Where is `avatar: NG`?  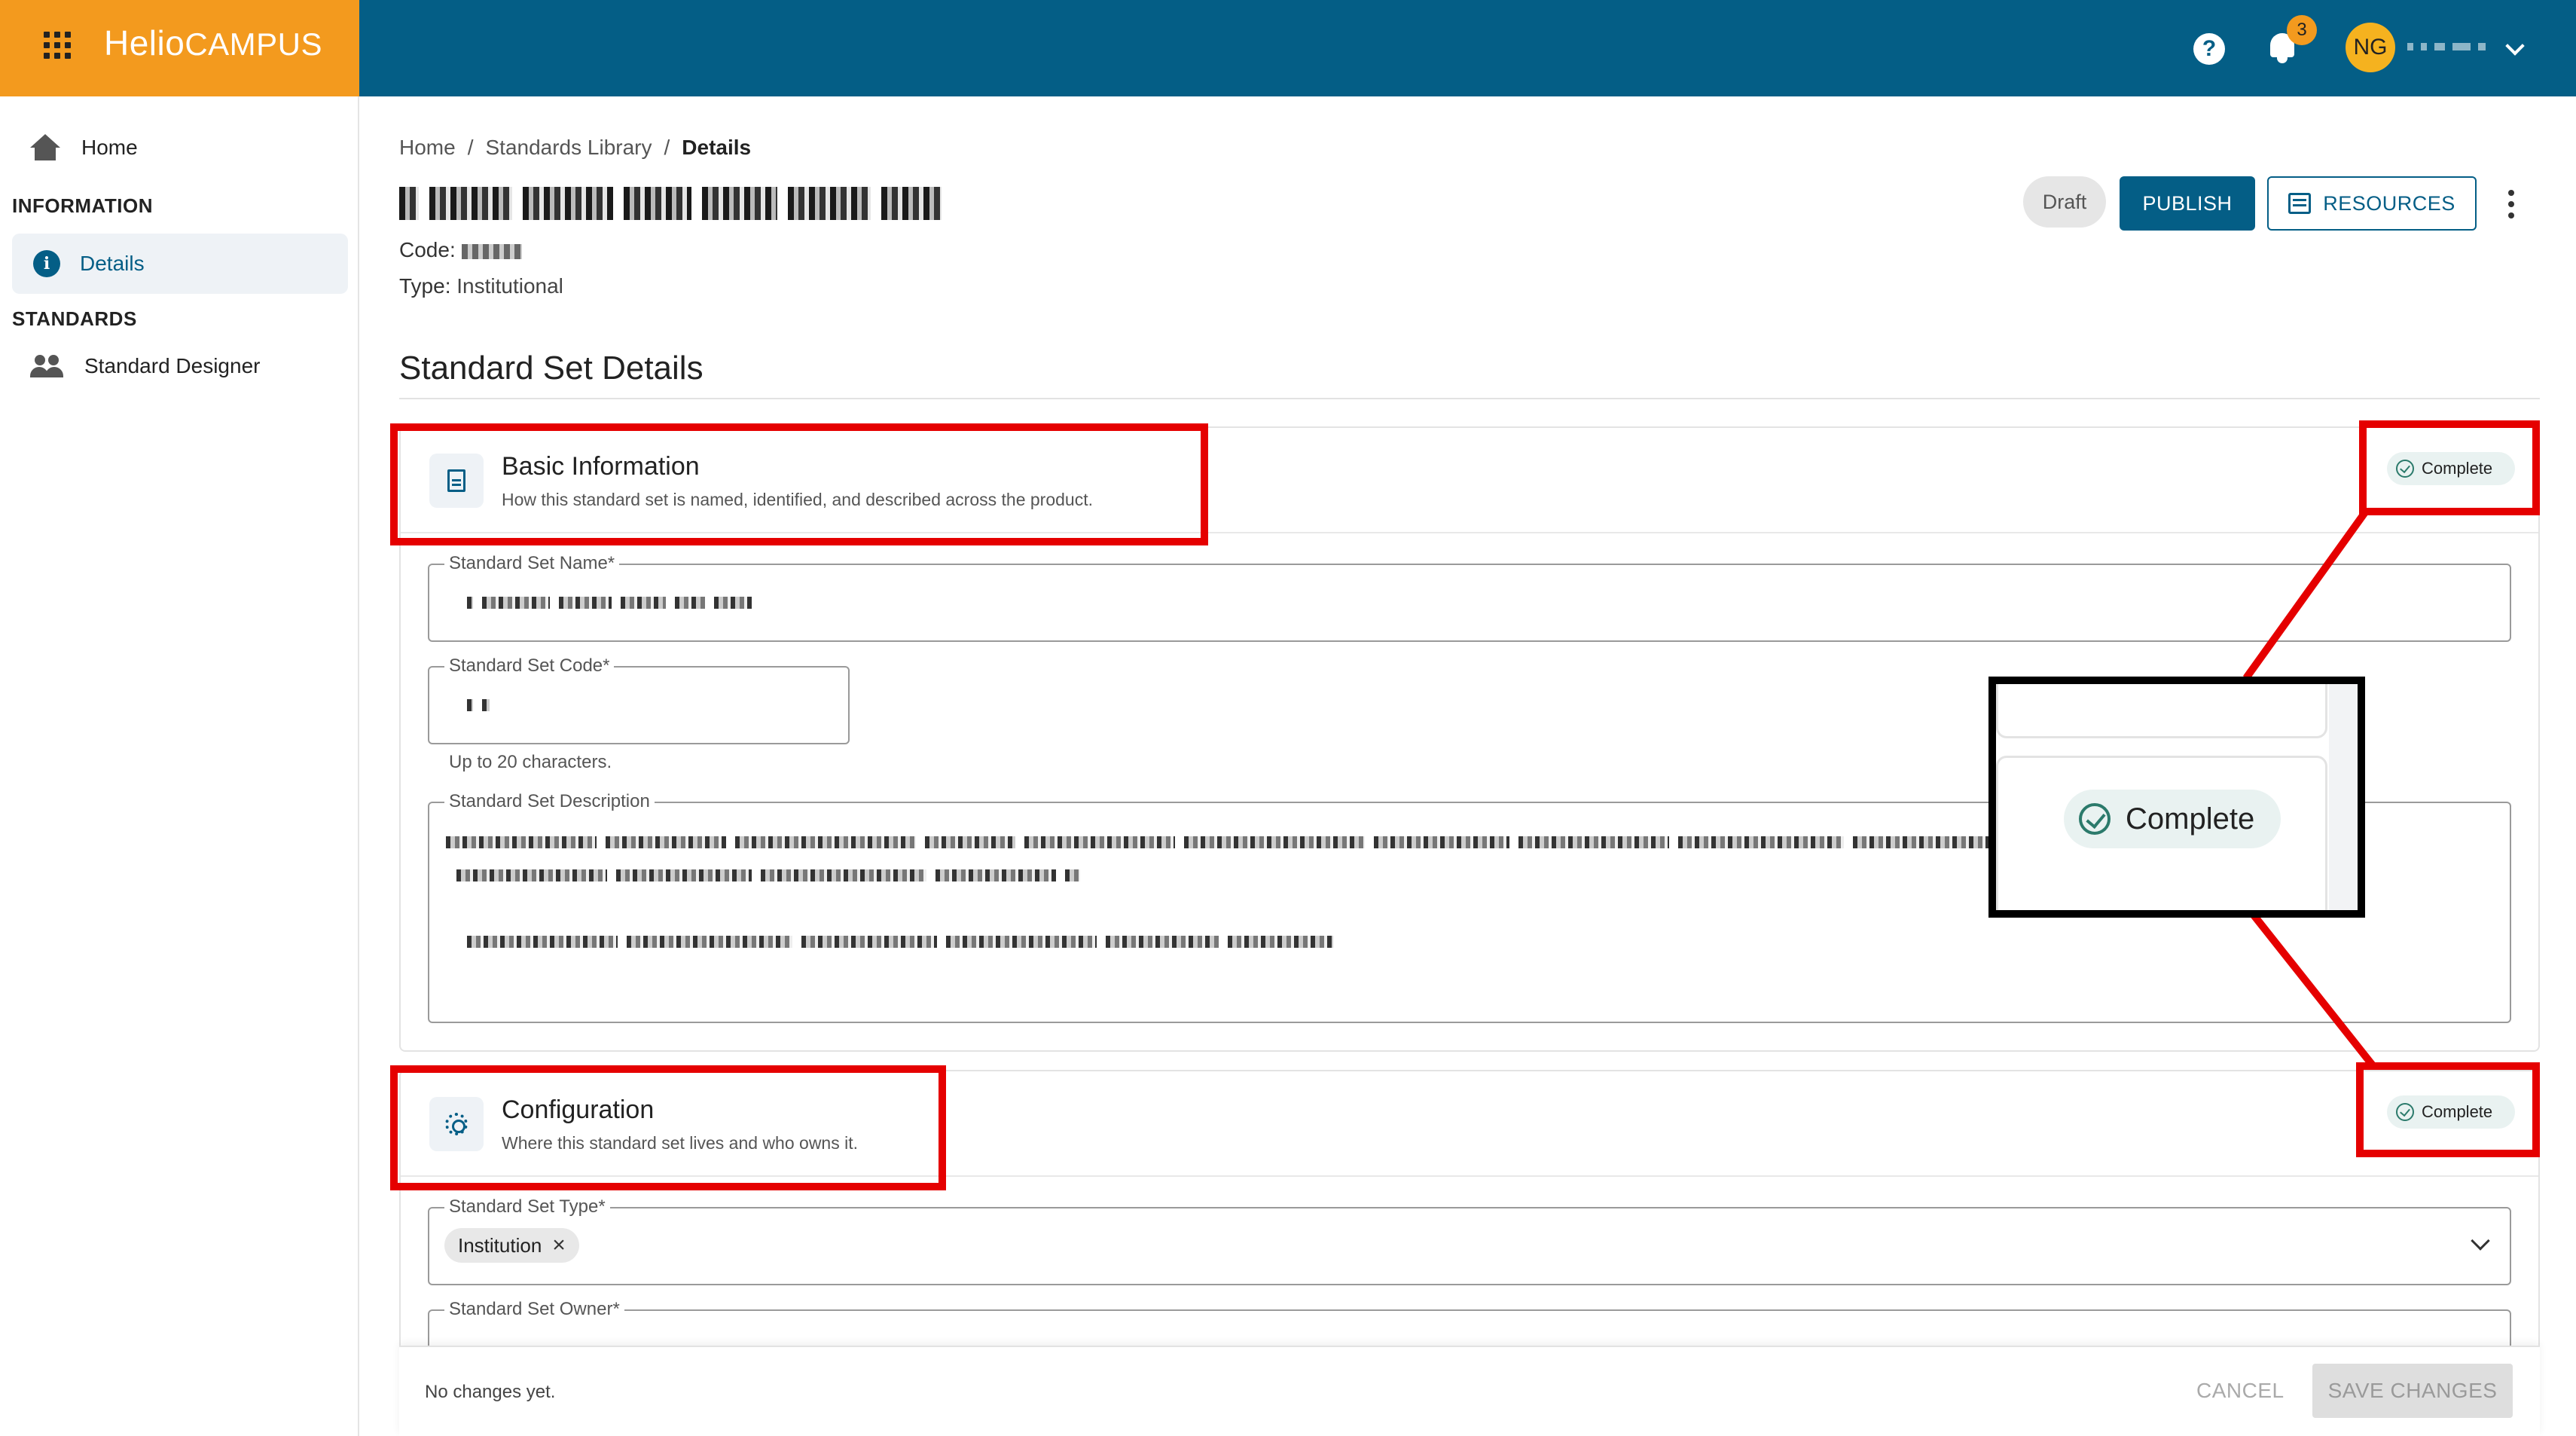 avatar: NG is located at coordinates (2371, 47).